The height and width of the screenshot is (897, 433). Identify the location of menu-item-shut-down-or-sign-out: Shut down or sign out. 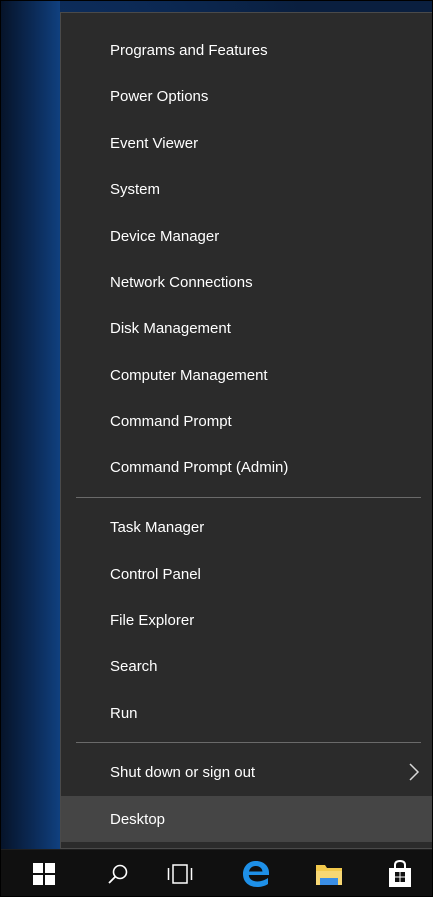
(246, 772).